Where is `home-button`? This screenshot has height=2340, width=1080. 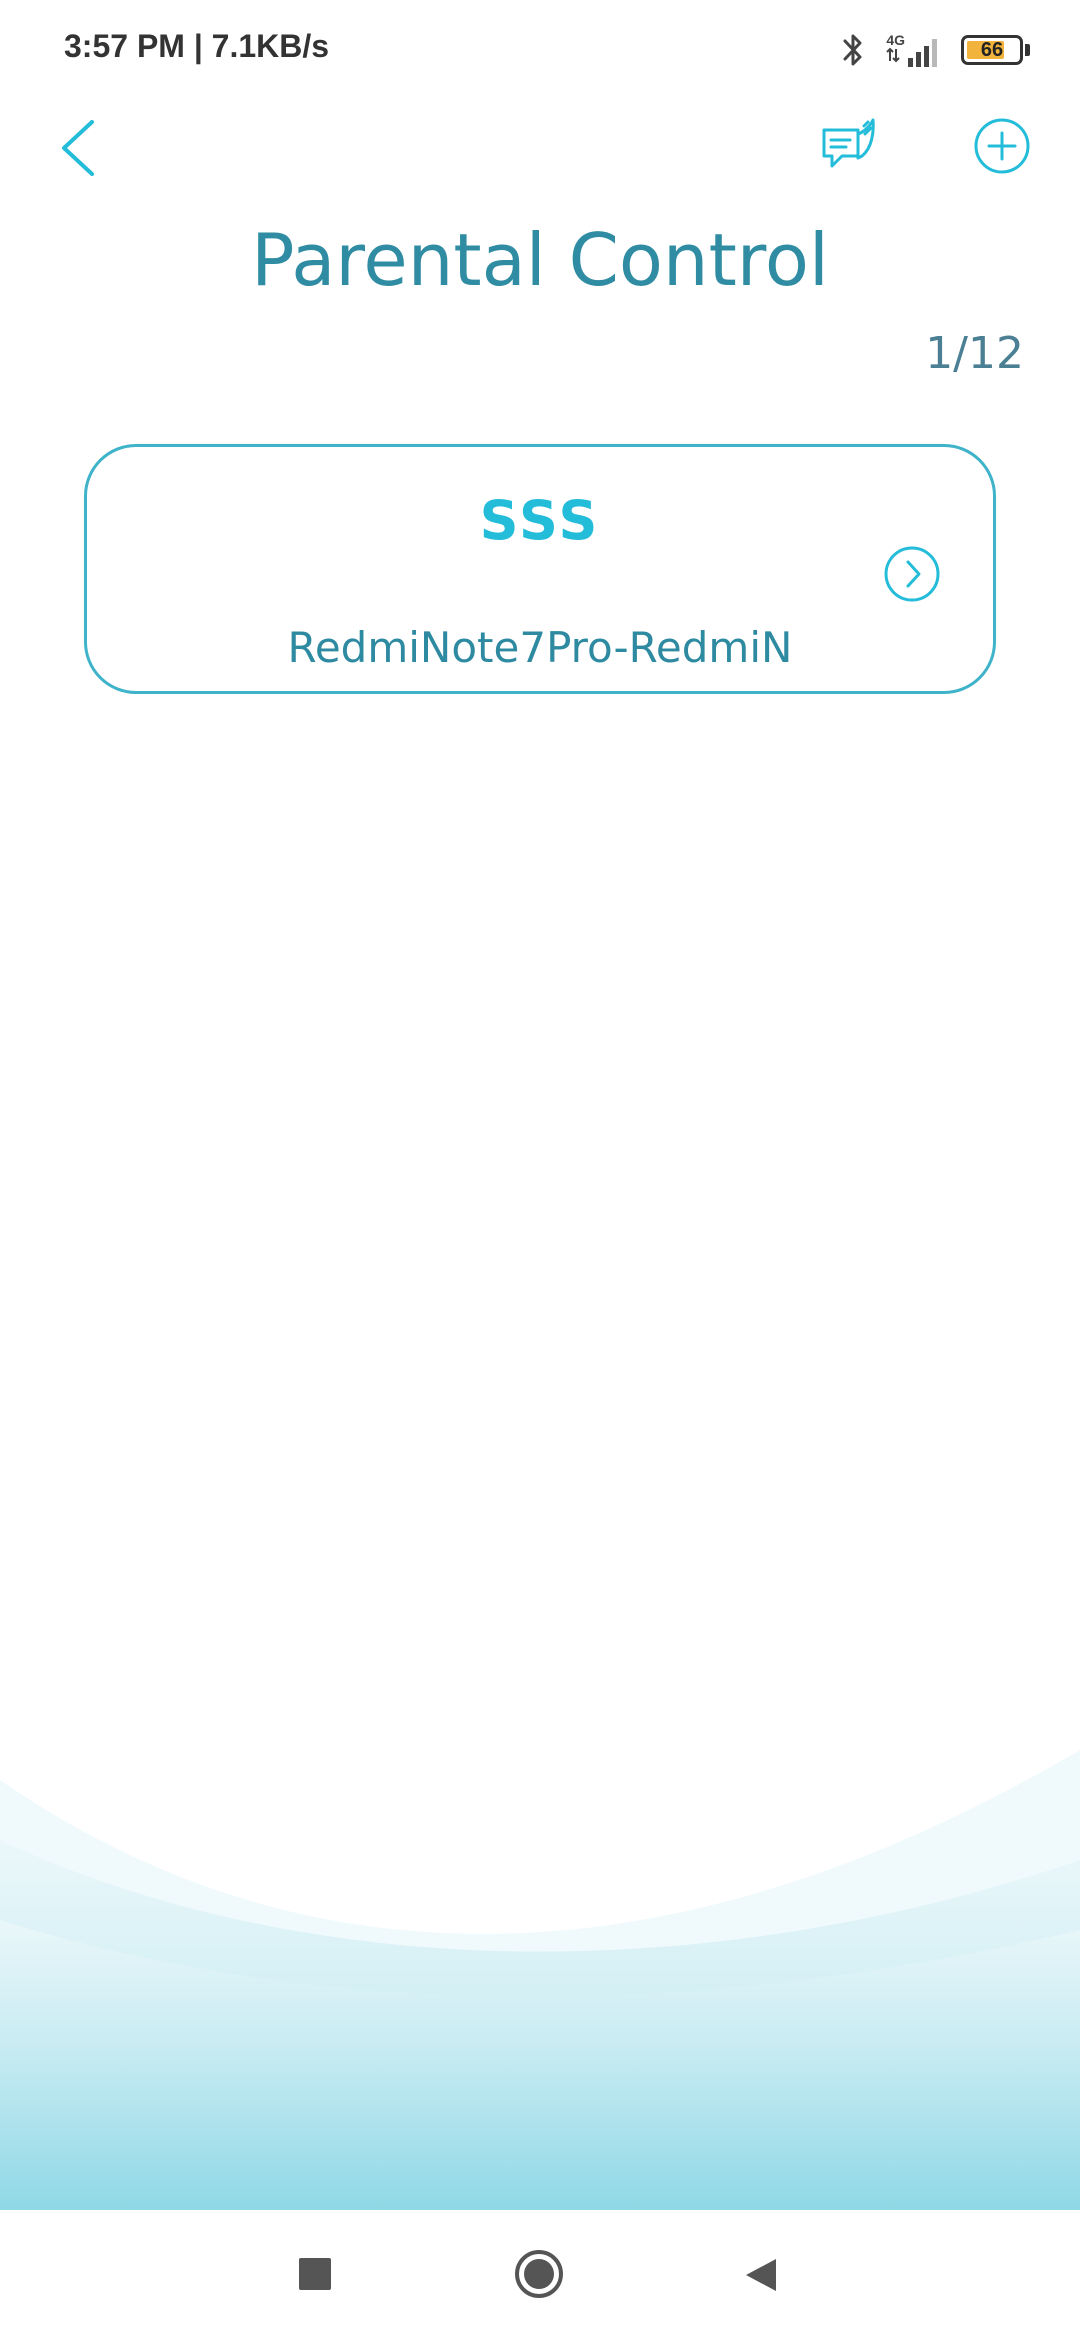 home-button is located at coordinates (539, 2274).